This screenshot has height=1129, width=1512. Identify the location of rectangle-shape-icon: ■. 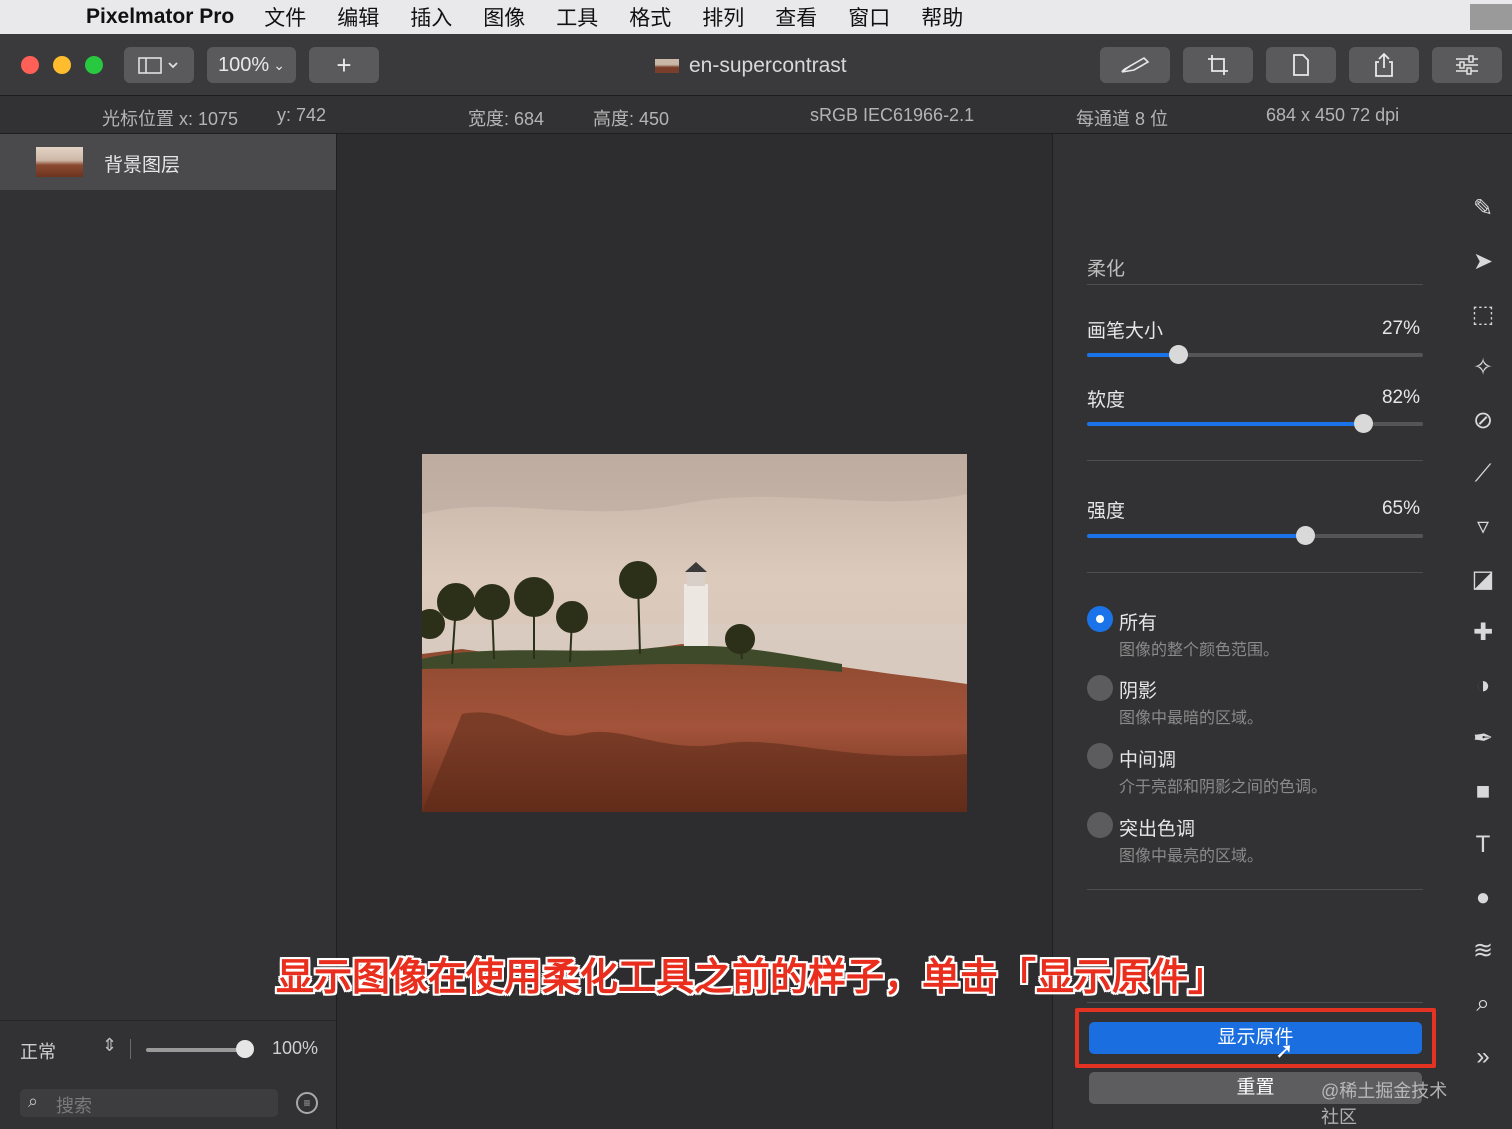
(1483, 792).